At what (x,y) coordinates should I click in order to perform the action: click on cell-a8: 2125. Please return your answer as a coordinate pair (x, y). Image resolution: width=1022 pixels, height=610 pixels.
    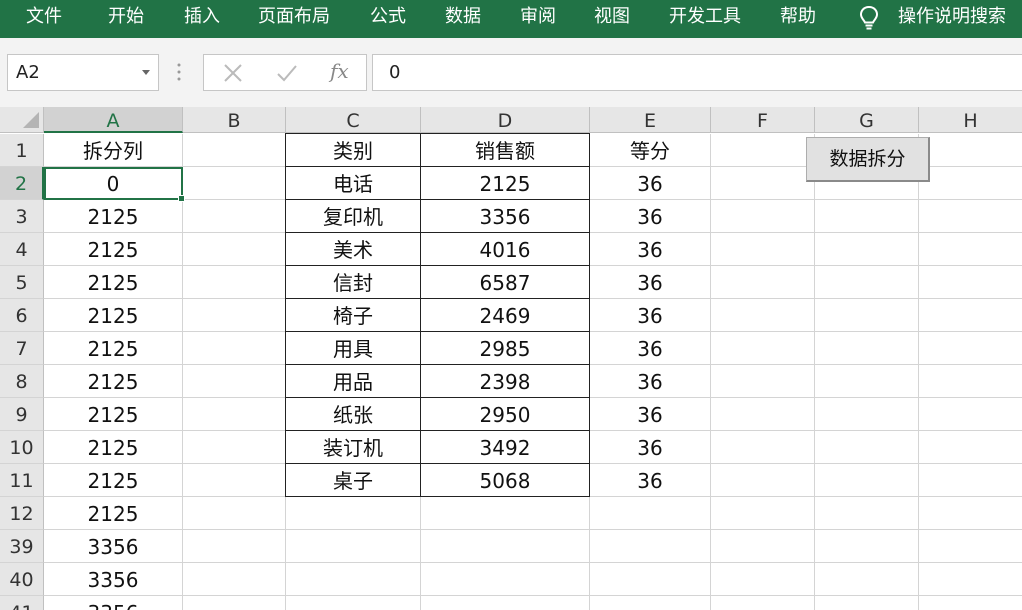
    Looking at the image, I should click on (113, 381).